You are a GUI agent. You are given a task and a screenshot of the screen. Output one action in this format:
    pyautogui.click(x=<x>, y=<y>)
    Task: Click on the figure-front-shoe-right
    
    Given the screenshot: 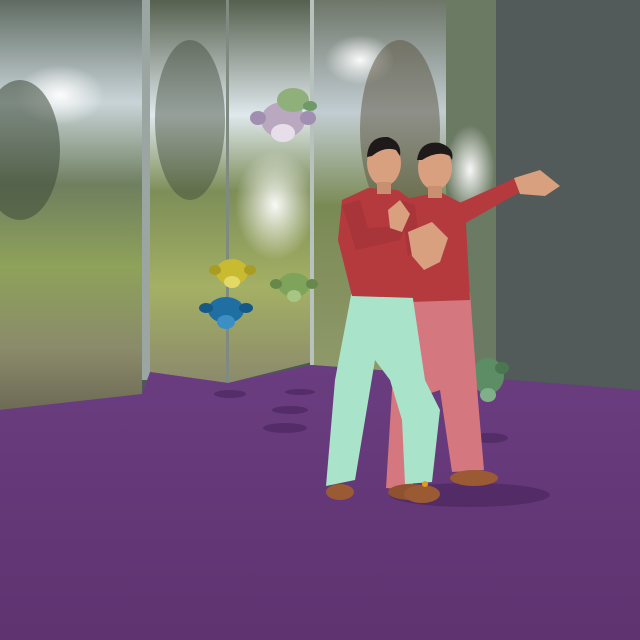 What is the action you would take?
    pyautogui.click(x=422, y=494)
    